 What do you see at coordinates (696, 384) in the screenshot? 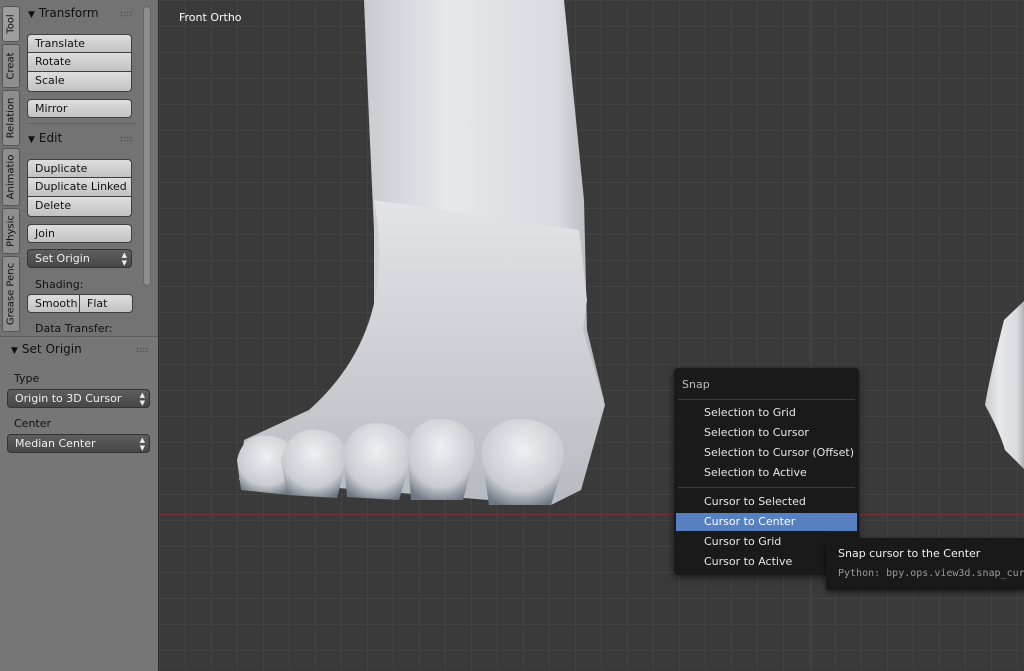
I see `snap-menu-title: Snap` at bounding box center [696, 384].